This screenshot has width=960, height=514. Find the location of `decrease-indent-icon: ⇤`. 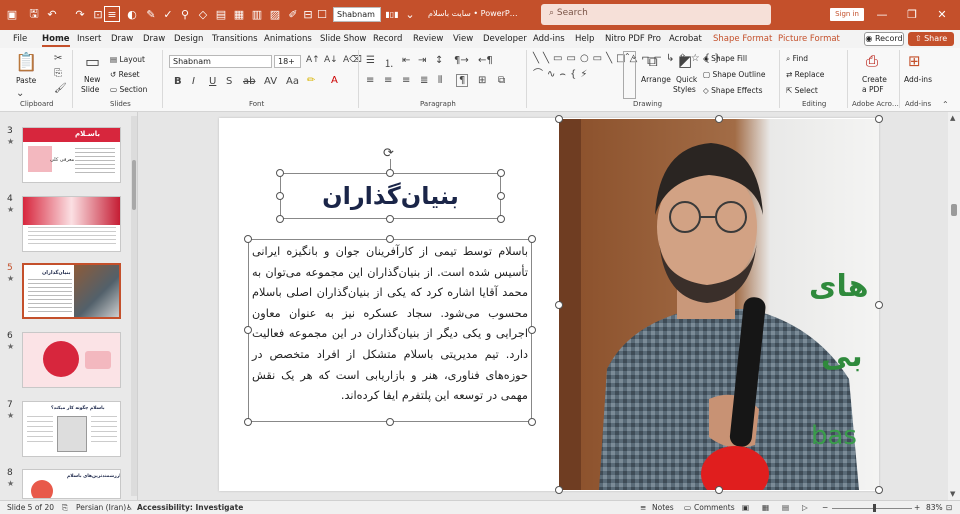

decrease-indent-icon: ⇤ is located at coordinates (406, 60).